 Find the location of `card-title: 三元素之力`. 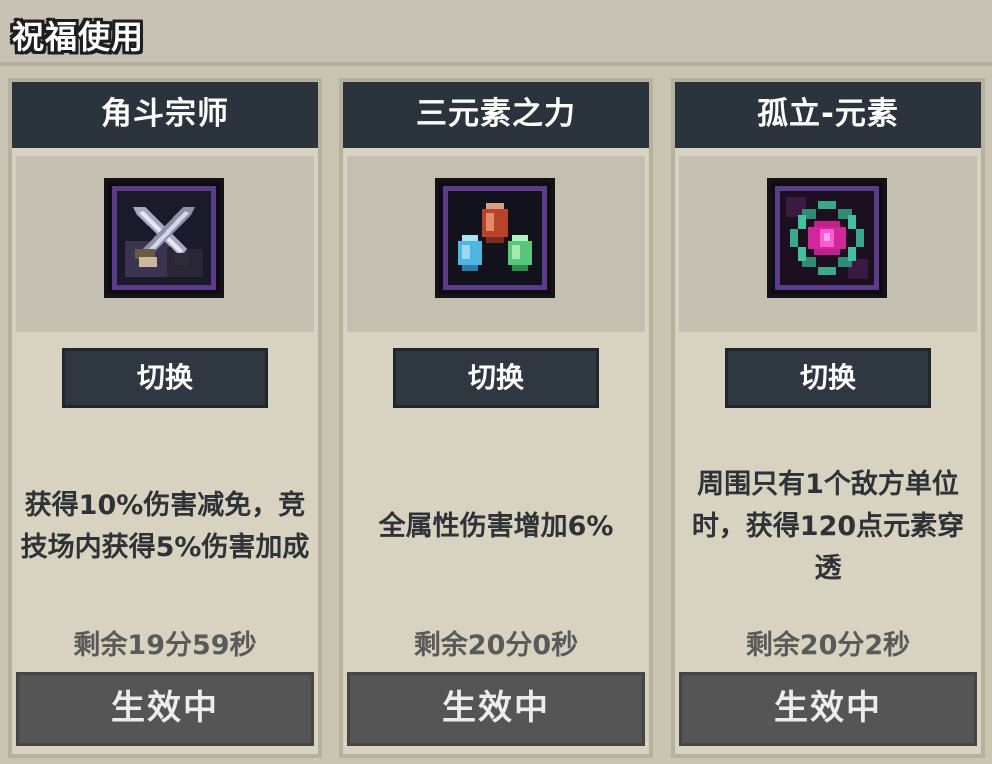

card-title: 三元素之力 is located at coordinates (496, 115).